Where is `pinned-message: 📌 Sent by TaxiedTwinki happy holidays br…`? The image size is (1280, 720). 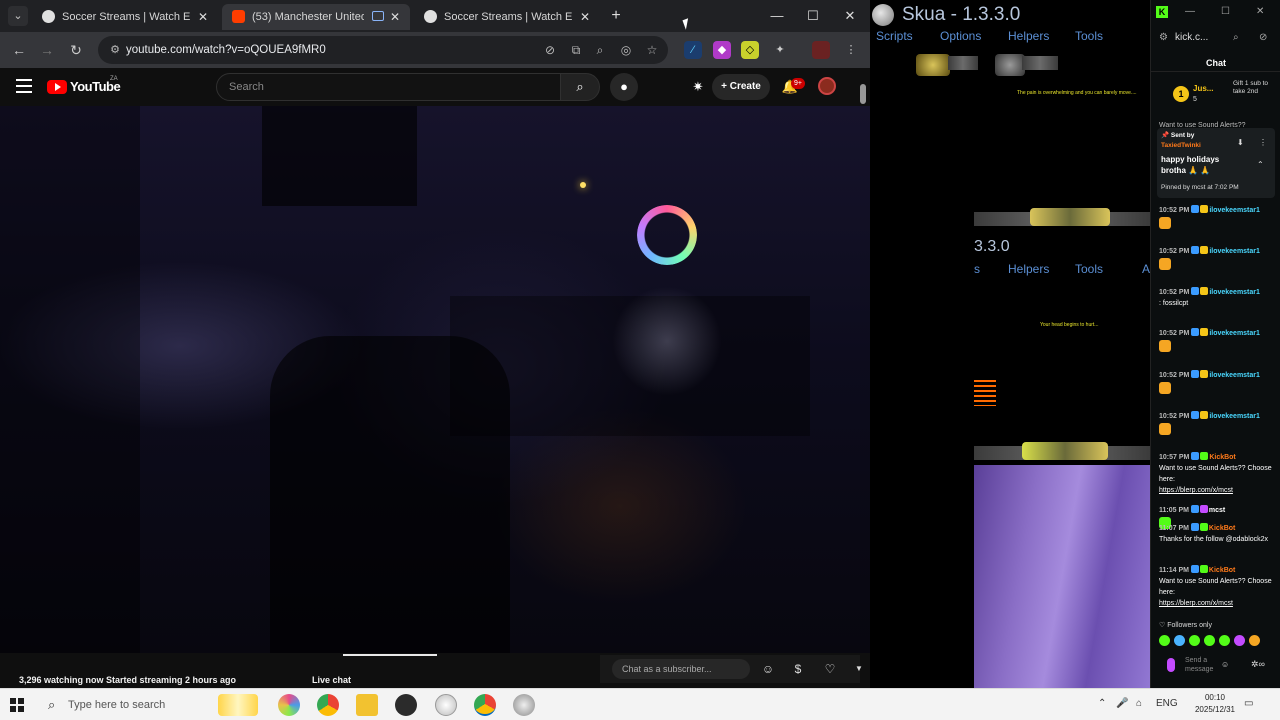 pinned-message: 📌 Sent by TaxiedTwinki happy holidays br… is located at coordinates (1216, 163).